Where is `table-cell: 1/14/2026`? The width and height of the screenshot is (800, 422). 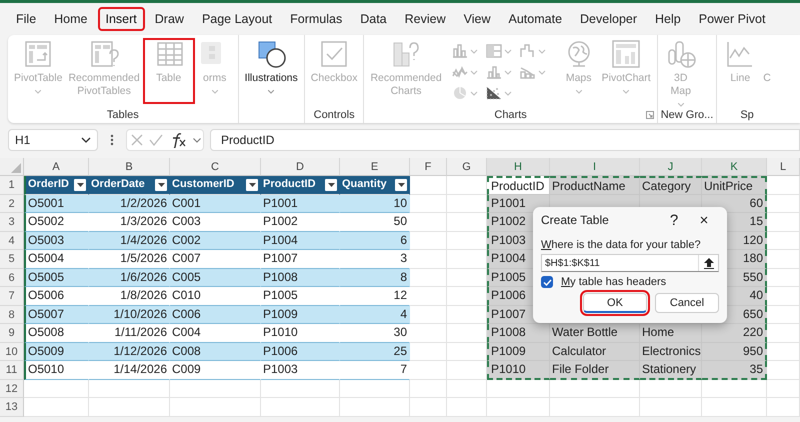 table-cell: 1/14/2026 is located at coordinates (129, 370).